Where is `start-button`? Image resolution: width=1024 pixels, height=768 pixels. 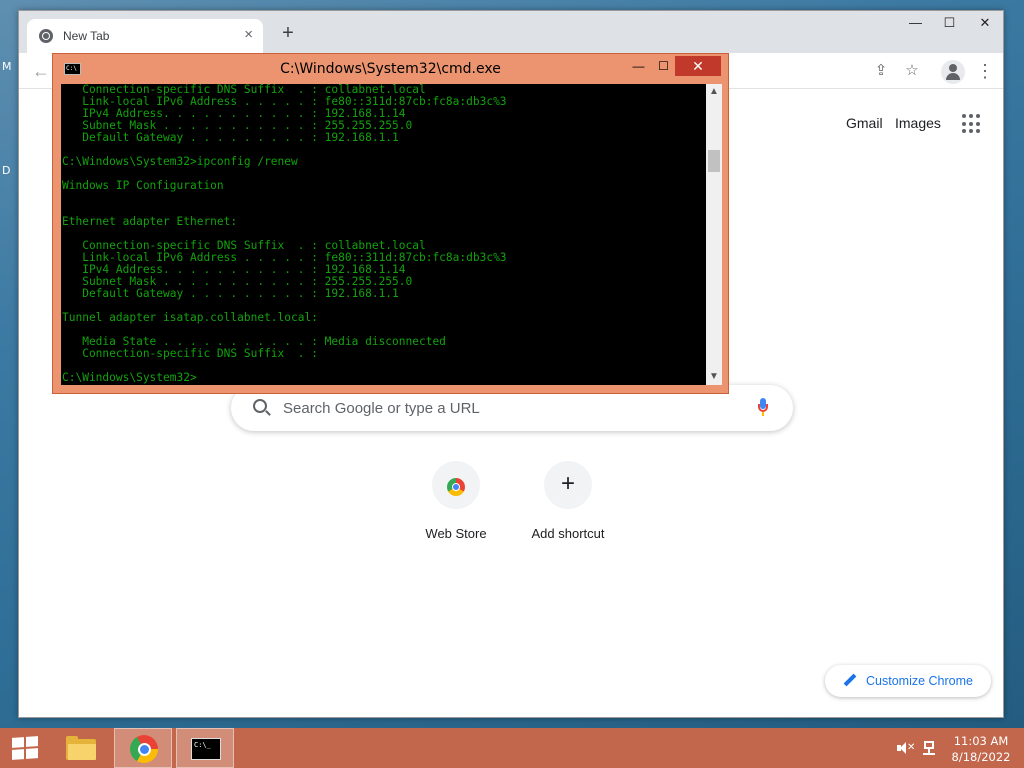 start-button is located at coordinates (24, 748).